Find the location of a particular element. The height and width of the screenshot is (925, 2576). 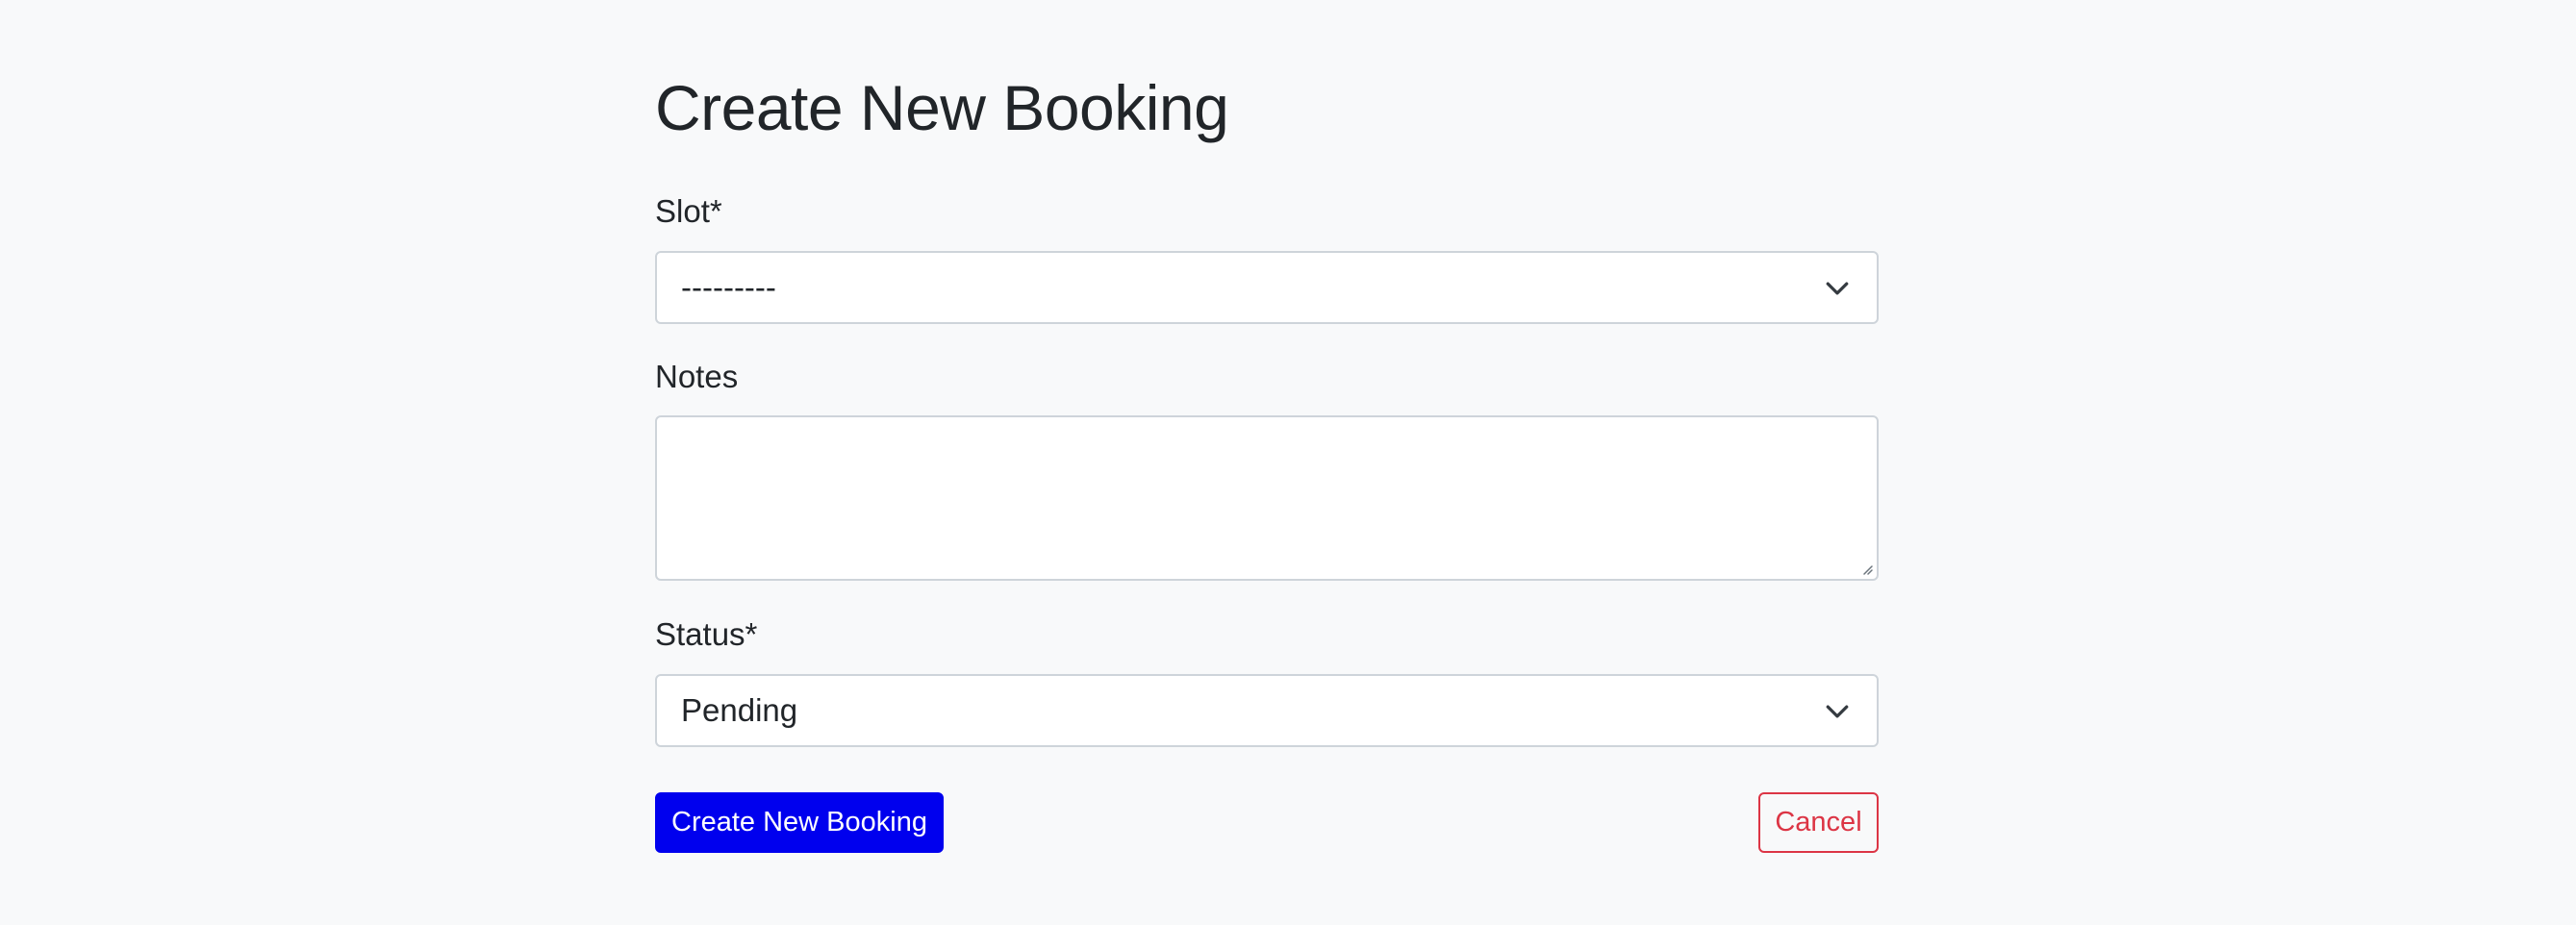

notes-label: Notes is located at coordinates (697, 376).